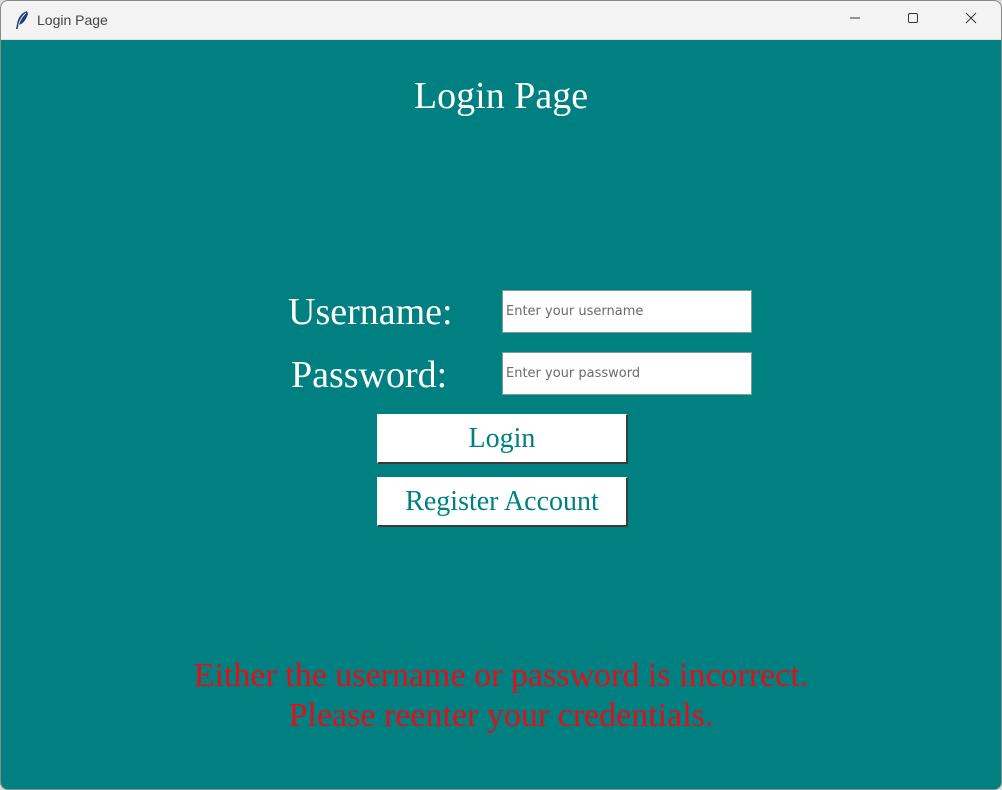 The height and width of the screenshot is (790, 1002). What do you see at coordinates (502, 439) in the screenshot?
I see `login-button: Login` at bounding box center [502, 439].